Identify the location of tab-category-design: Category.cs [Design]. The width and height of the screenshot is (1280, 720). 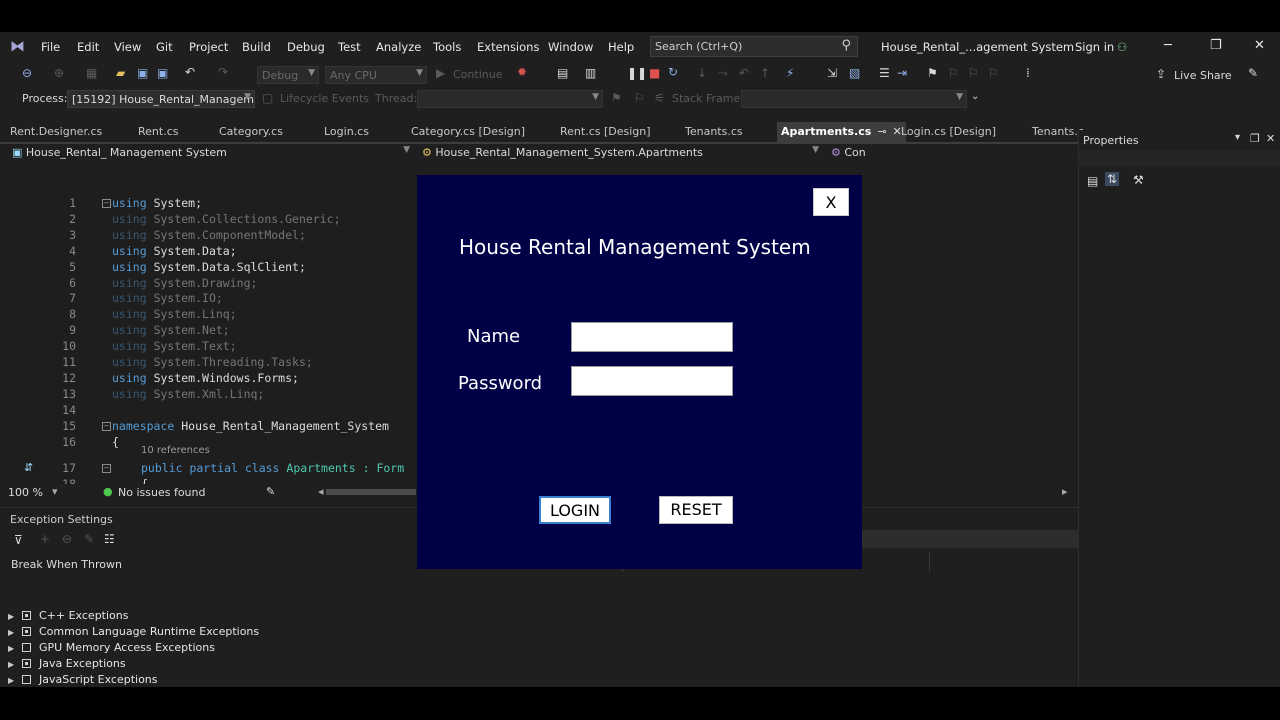
(468, 131).